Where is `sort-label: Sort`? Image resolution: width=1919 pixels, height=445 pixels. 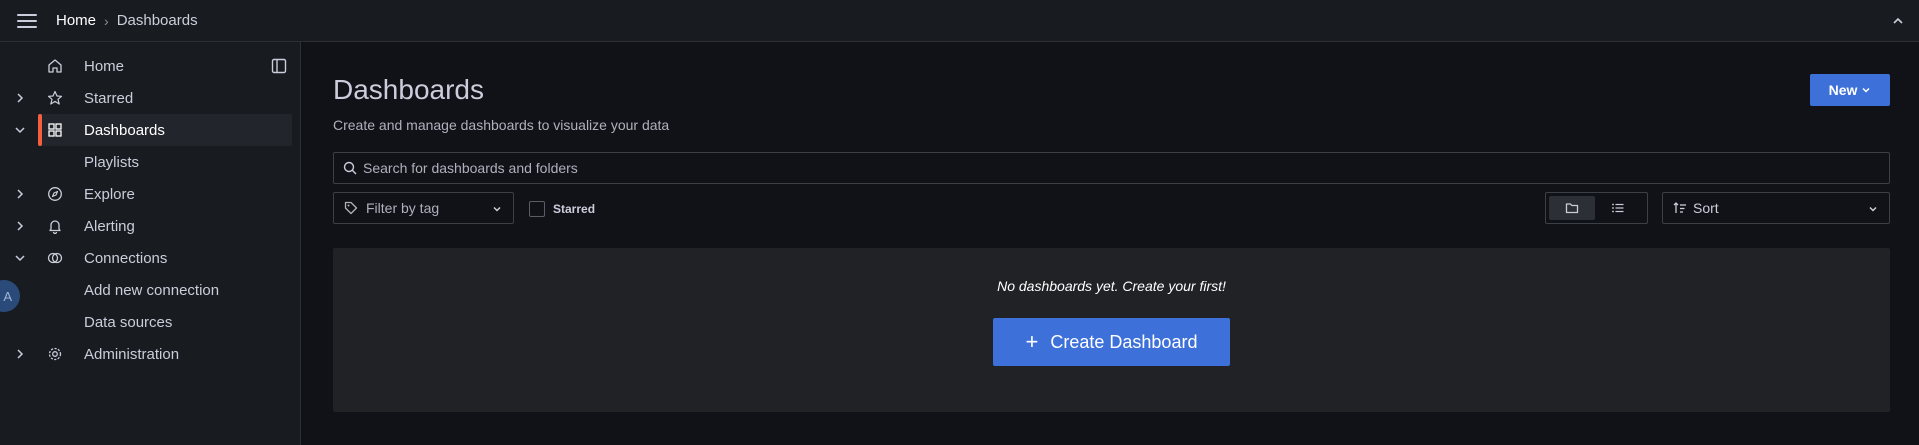
sort-label: Sort is located at coordinates (1706, 208).